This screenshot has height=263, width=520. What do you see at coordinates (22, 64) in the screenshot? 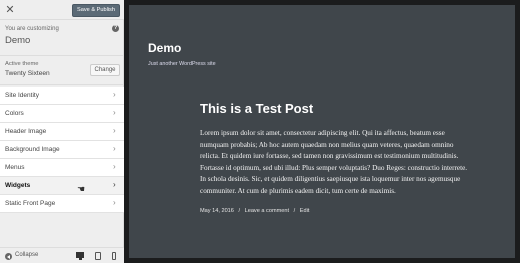
I see `active-theme-label: Active theme` at bounding box center [22, 64].